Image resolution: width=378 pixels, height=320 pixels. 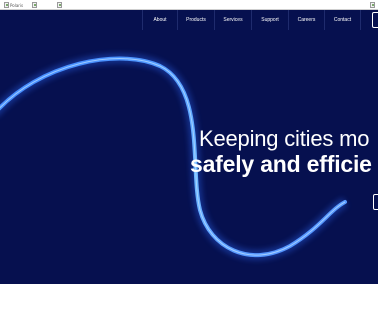 I want to click on below-hero-area, so click(x=189, y=302).